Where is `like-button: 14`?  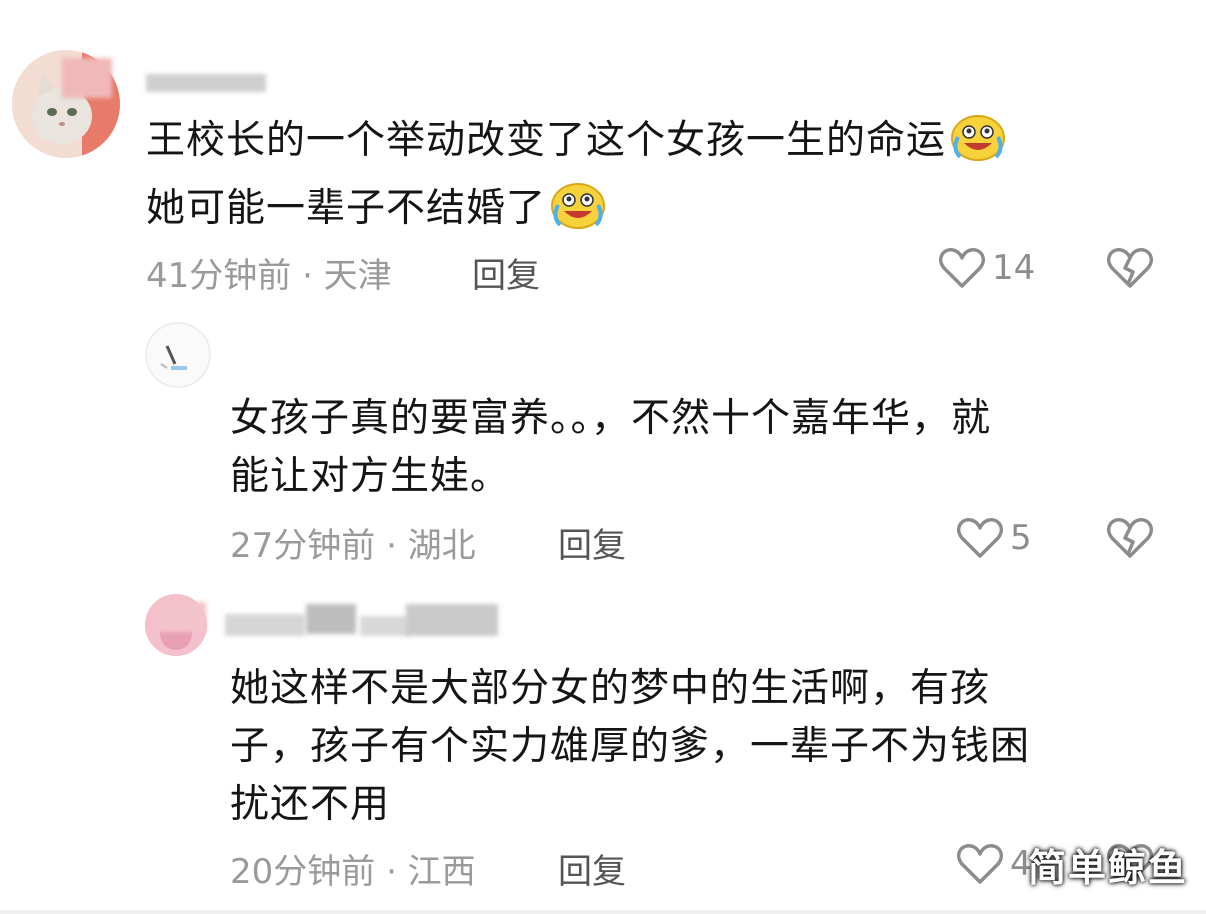 like-button: 14 is located at coordinates (986, 268).